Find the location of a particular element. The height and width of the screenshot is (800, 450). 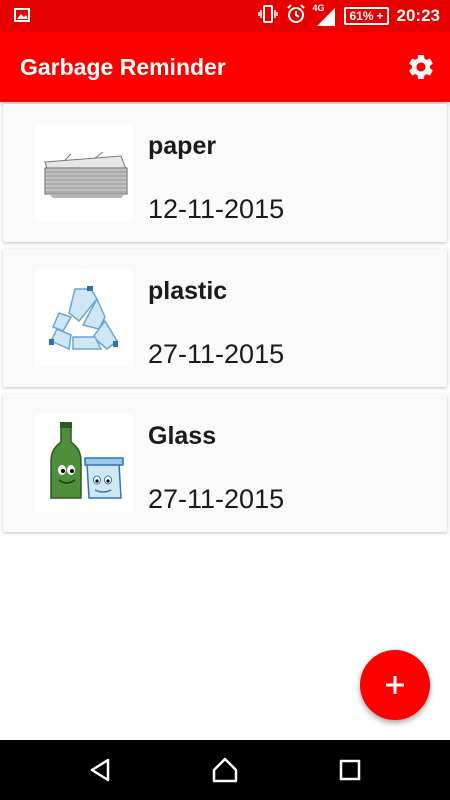

vibrate-icon is located at coordinates (268, 16).